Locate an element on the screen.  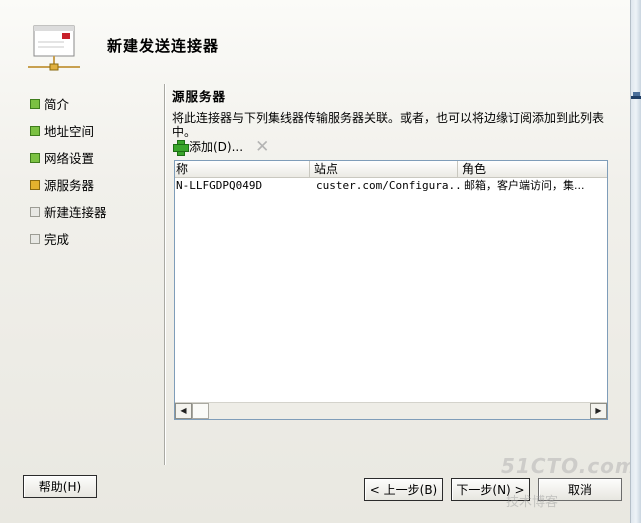
step-label: 地址空间 is located at coordinates (69, 131).